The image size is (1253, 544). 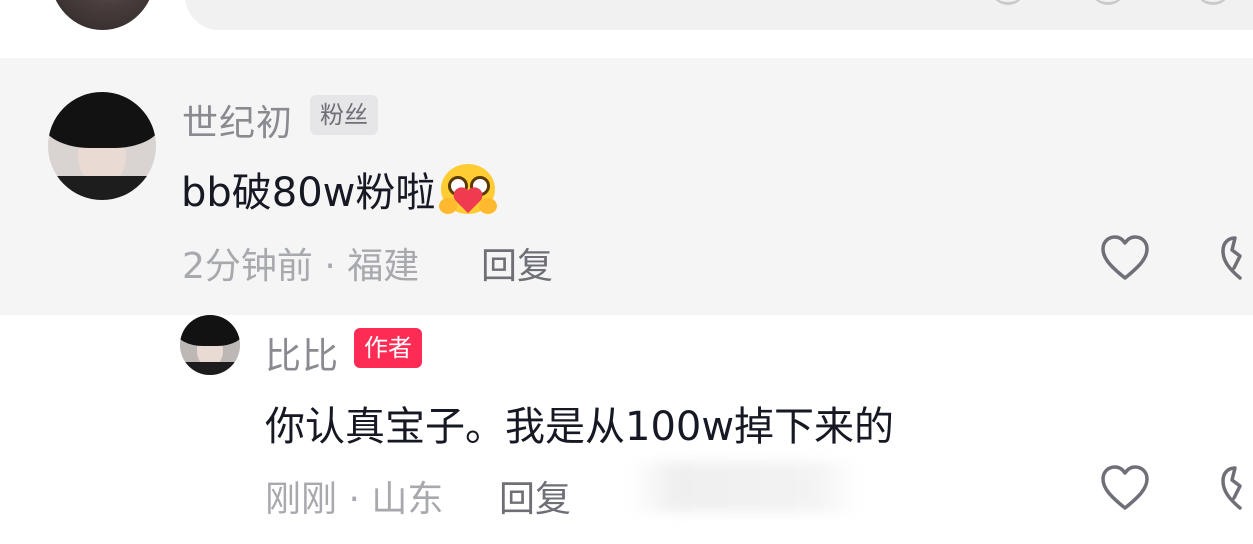 What do you see at coordinates (468, 191) in the screenshot?
I see `heart-hug-emoji-icon` at bounding box center [468, 191].